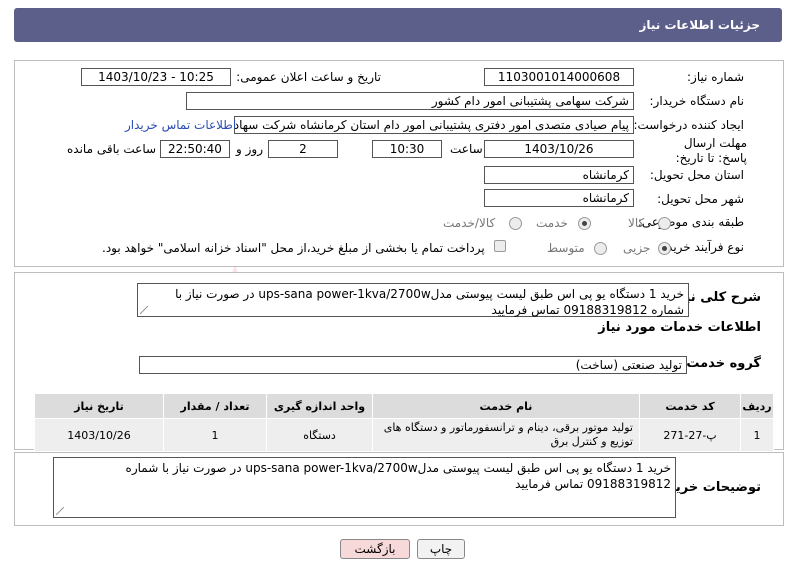 The image size is (789, 574). What do you see at coordinates (398, 25) in the screenshot?
I see `page-header: جزئیات اطلاعات نیاز` at bounding box center [398, 25].